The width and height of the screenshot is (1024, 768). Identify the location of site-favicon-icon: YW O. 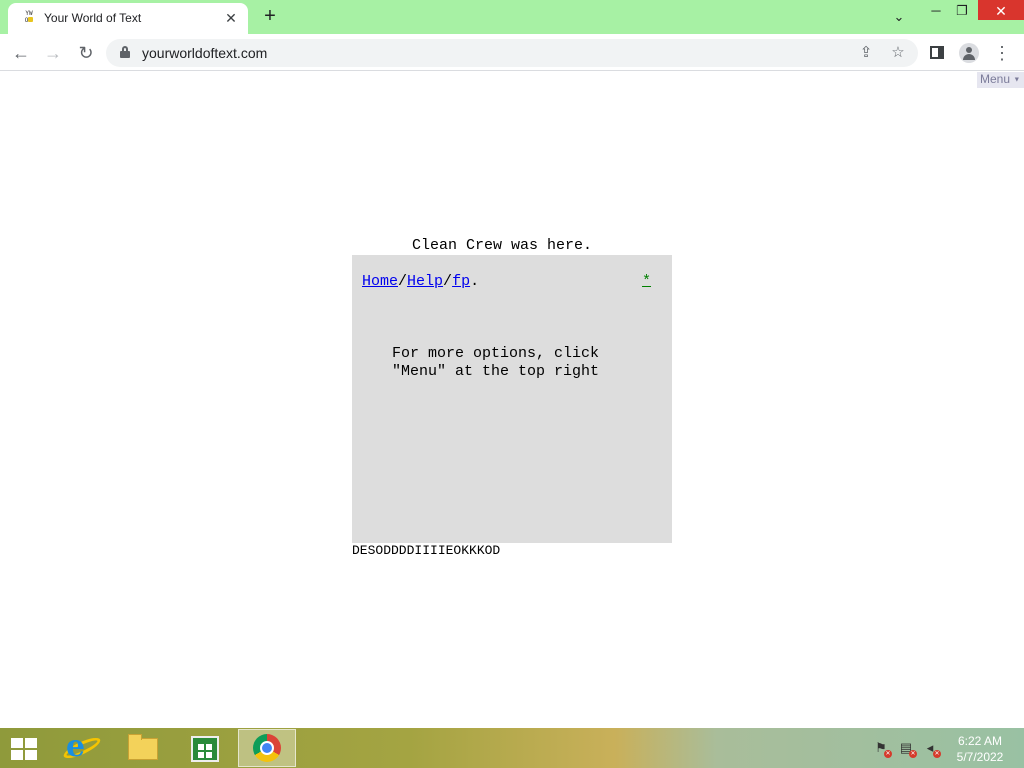
(29, 17).